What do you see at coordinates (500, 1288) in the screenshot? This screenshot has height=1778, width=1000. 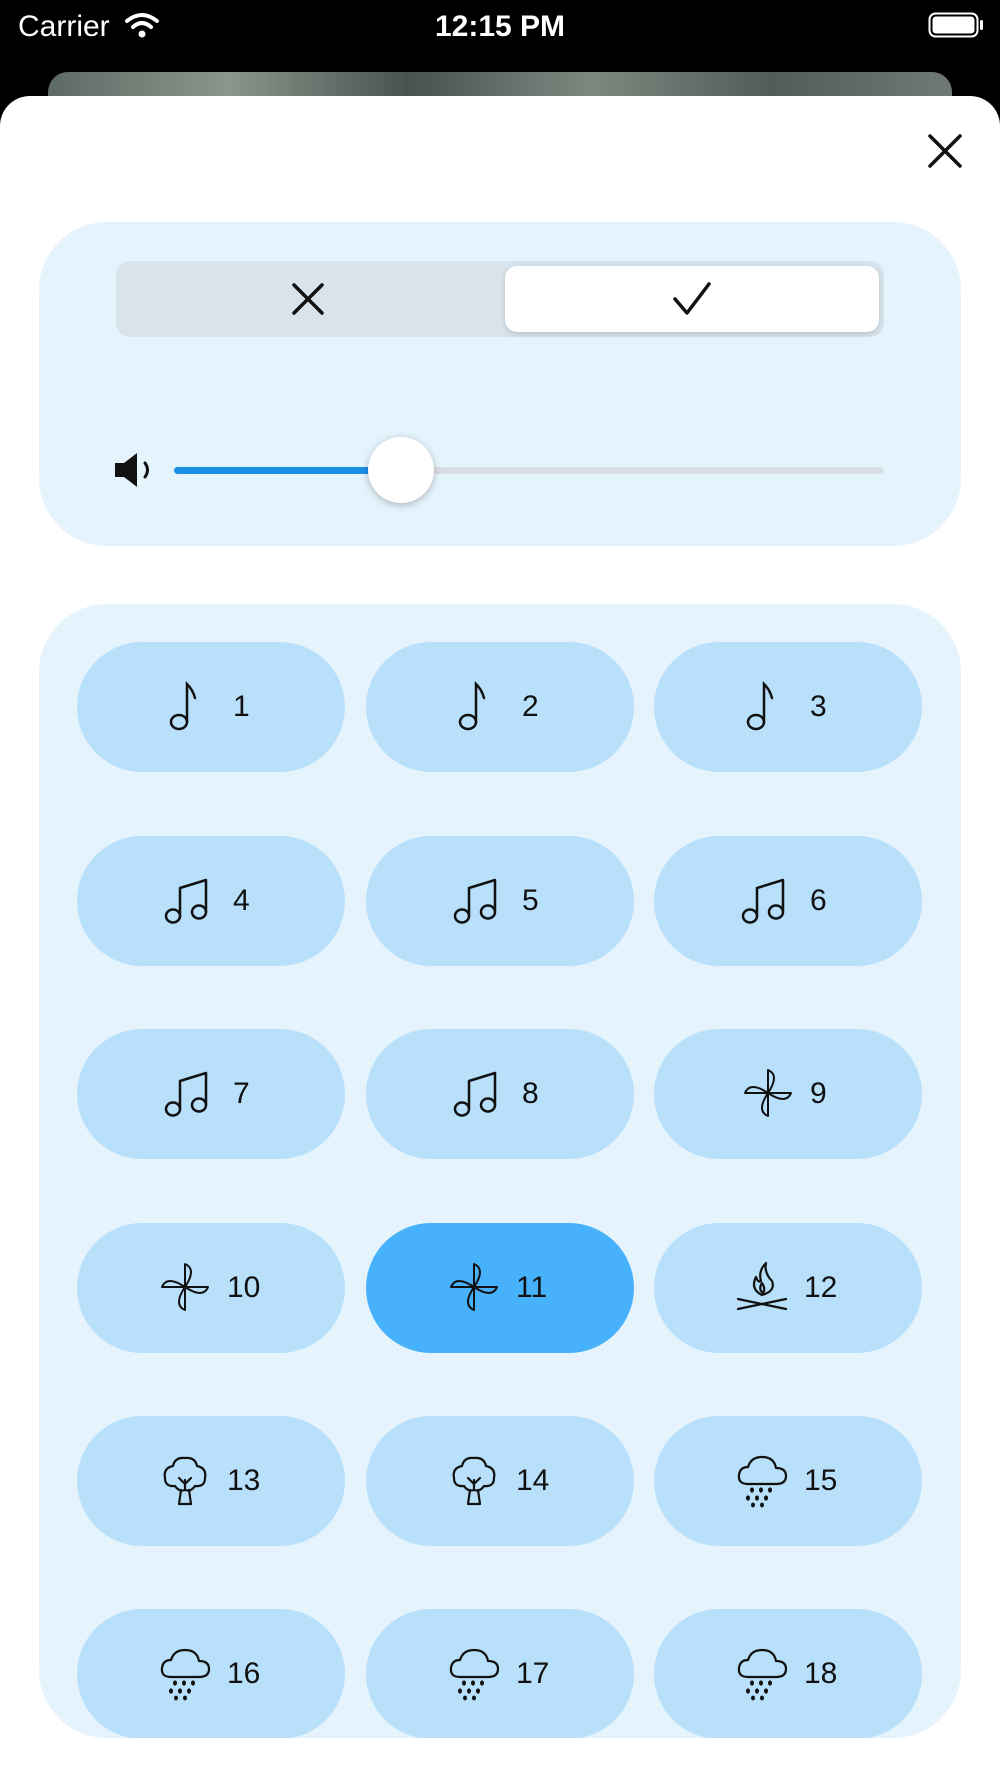 I see `sound-button-11: 11` at bounding box center [500, 1288].